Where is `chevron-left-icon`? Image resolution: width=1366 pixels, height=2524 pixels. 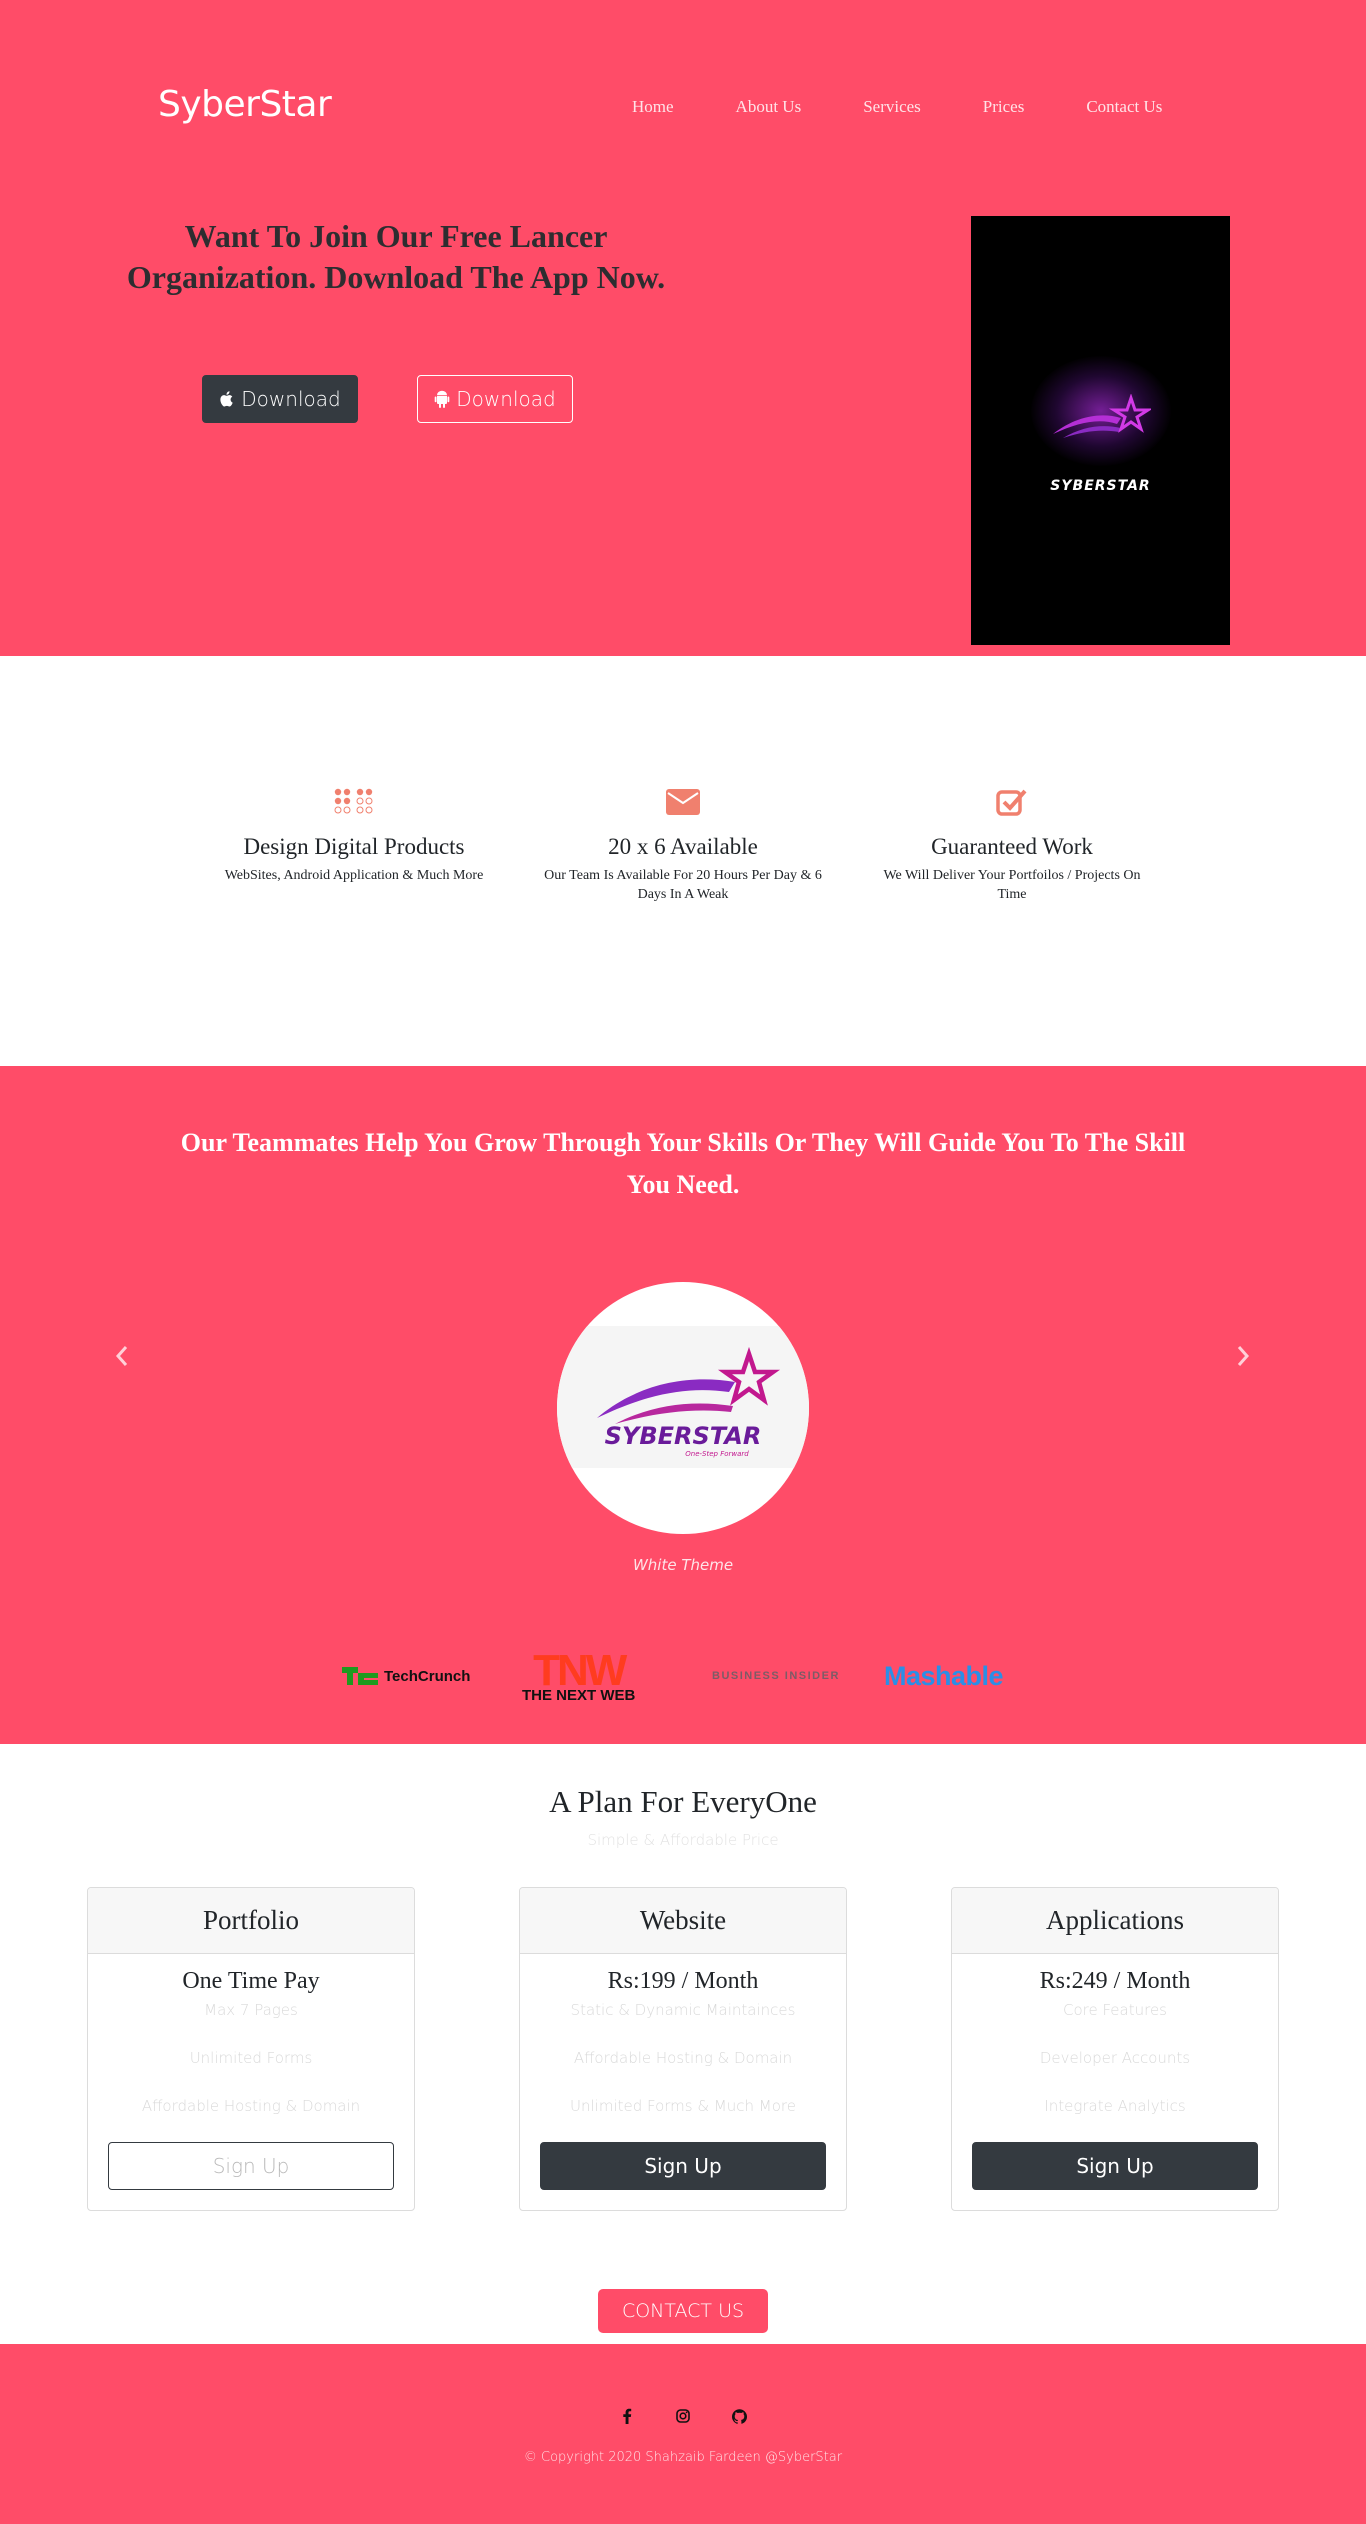 chevron-left-icon is located at coordinates (121, 1356).